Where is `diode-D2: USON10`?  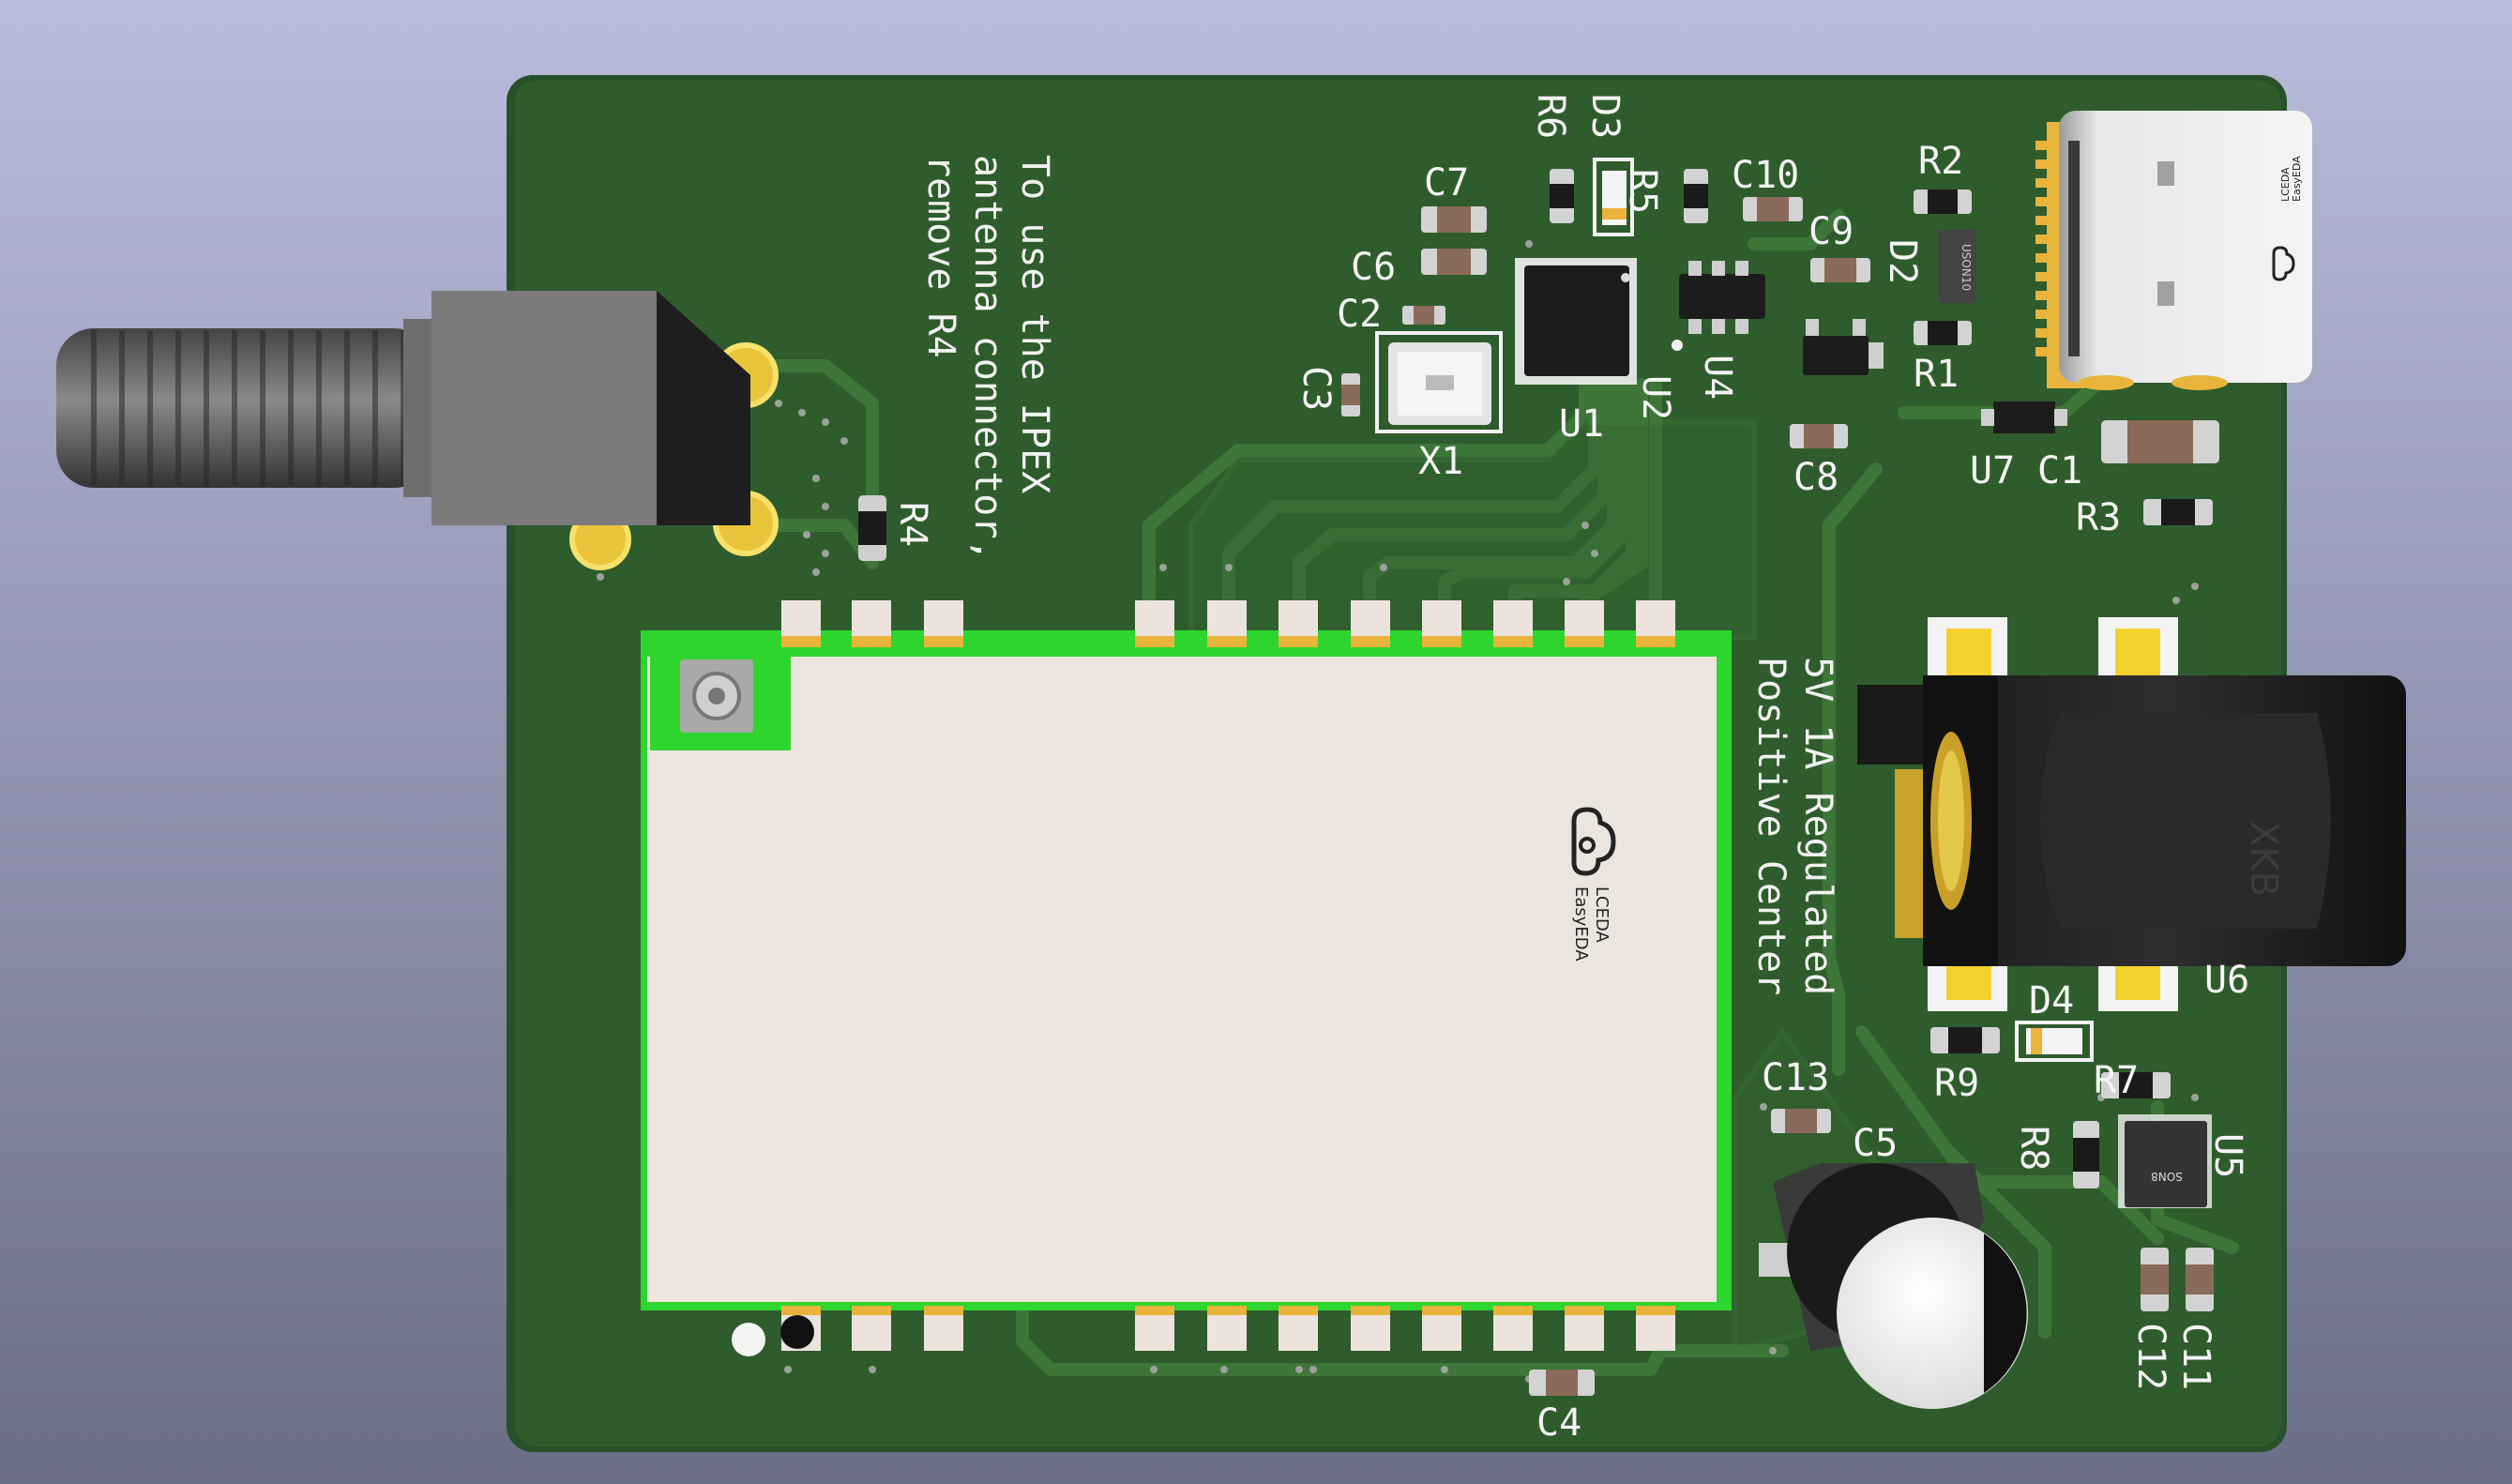 diode-D2: USON10 is located at coordinates (1956, 266).